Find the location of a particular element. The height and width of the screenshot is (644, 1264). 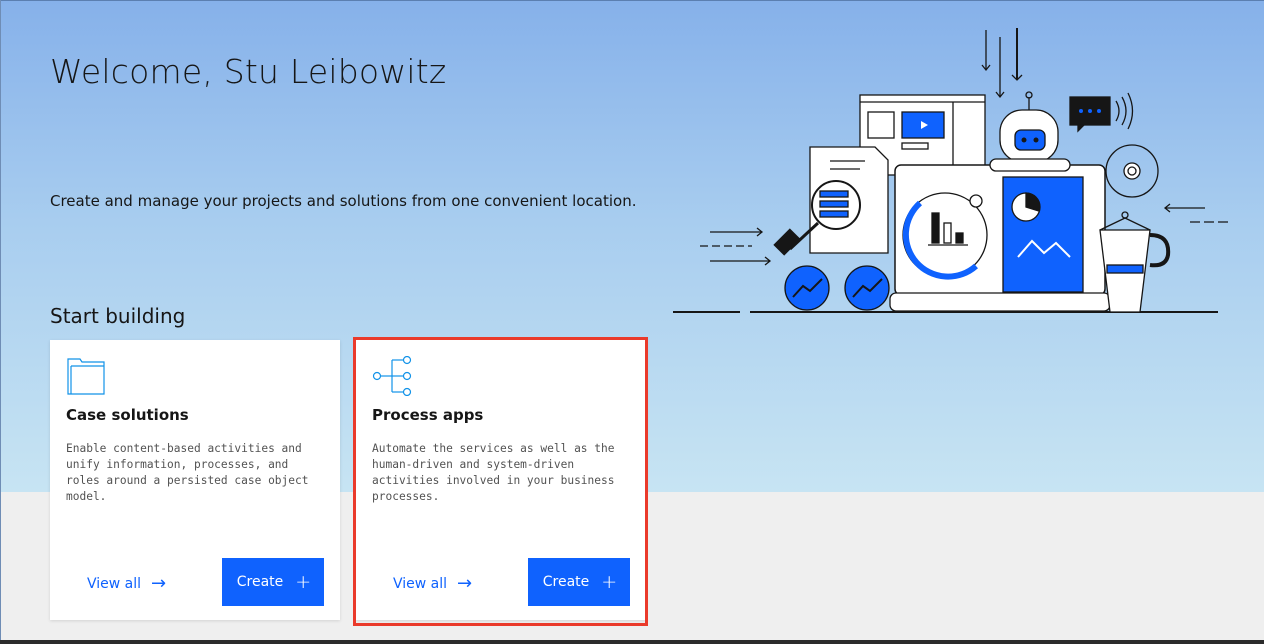

flow-tree-icon is located at coordinates (392, 376).